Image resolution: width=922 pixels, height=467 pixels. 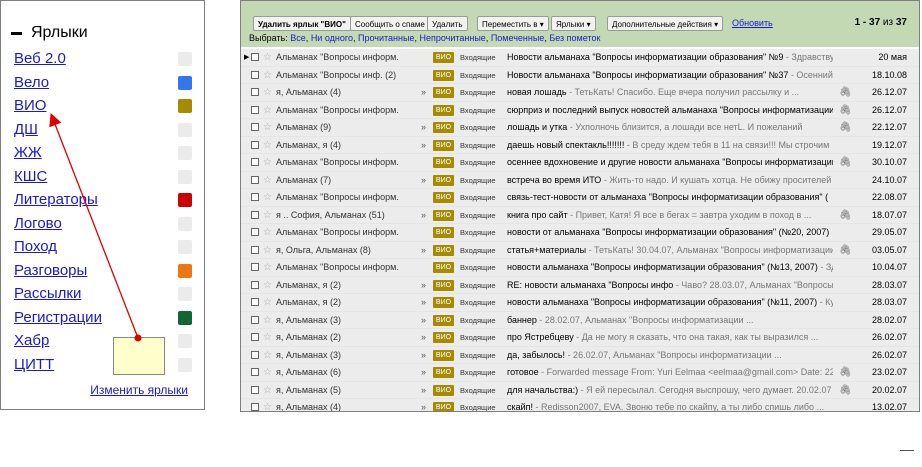 What do you see at coordinates (452, 38) in the screenshot?
I see `select-unread-link: Непрочитанные` at bounding box center [452, 38].